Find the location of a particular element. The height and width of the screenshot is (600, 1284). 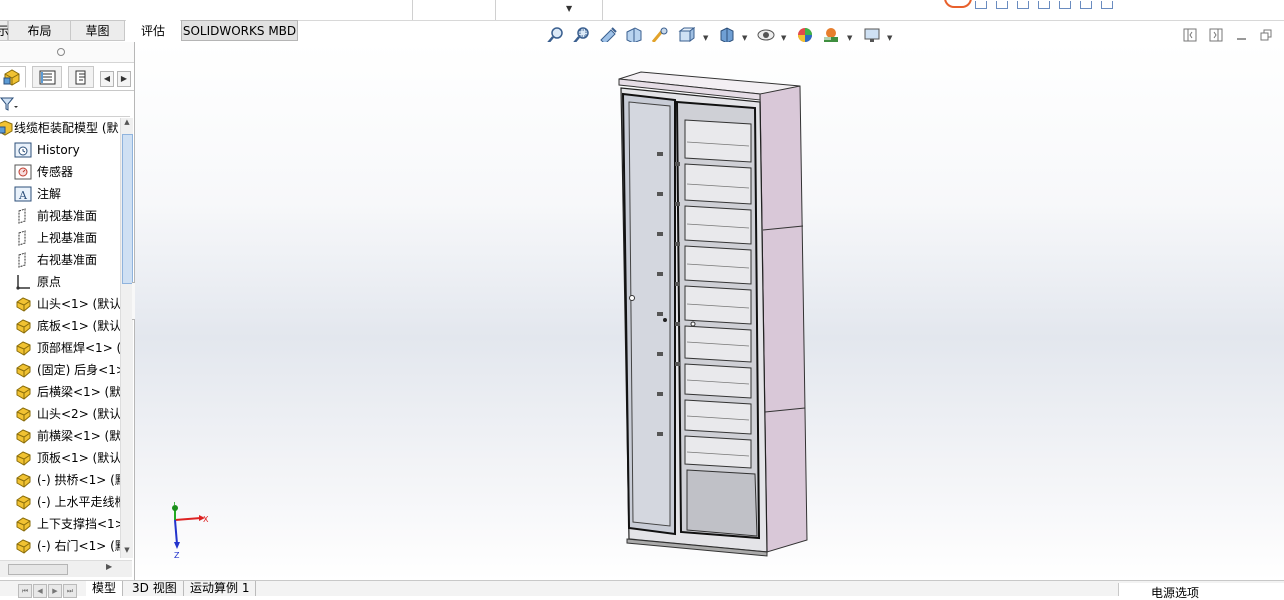

z-axis-label: Z is located at coordinates (177, 555).